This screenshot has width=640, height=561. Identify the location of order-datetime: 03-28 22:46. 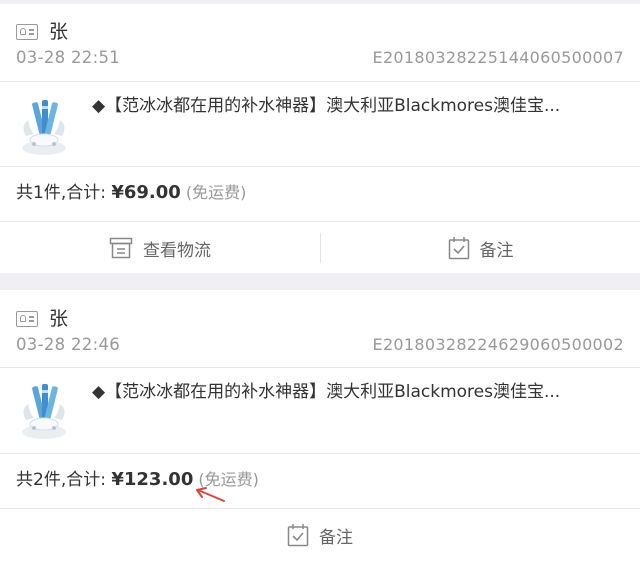
(68, 344).